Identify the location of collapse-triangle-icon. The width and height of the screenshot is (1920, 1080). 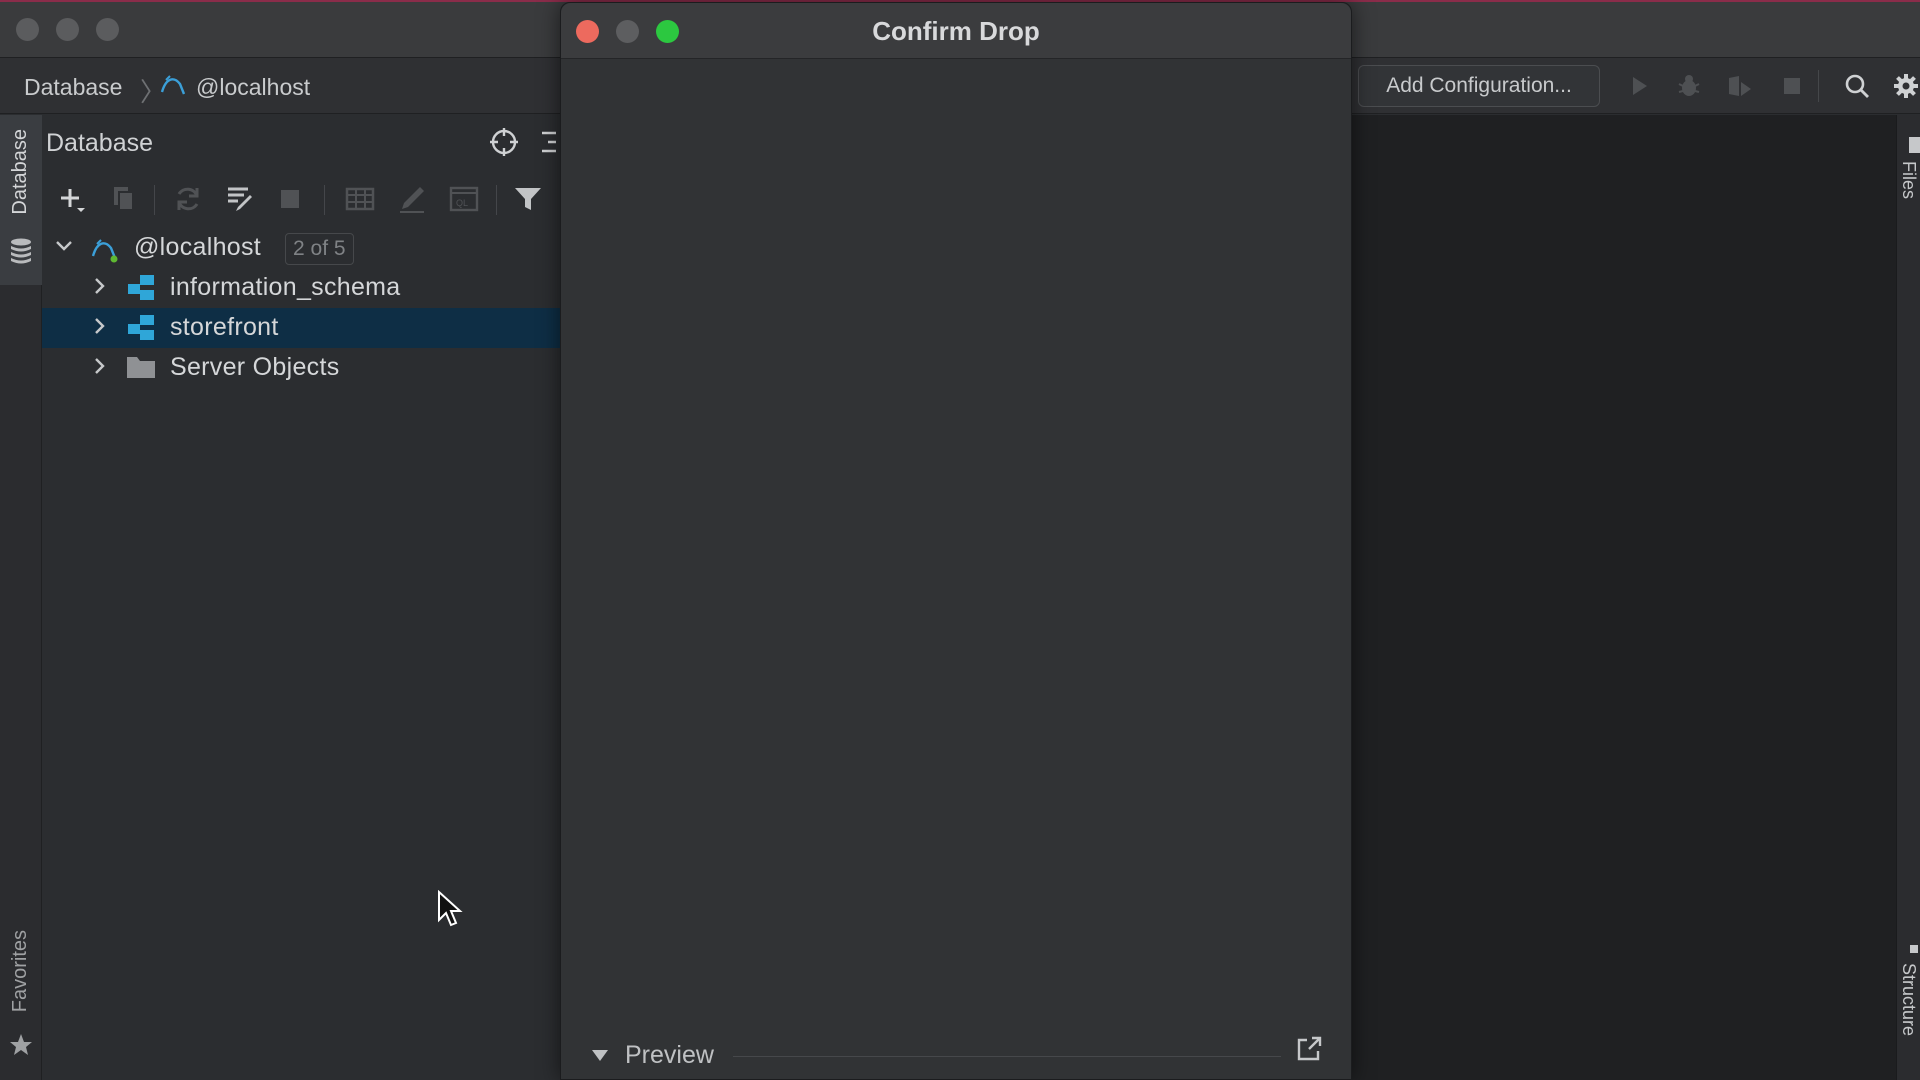
(600, 1056).